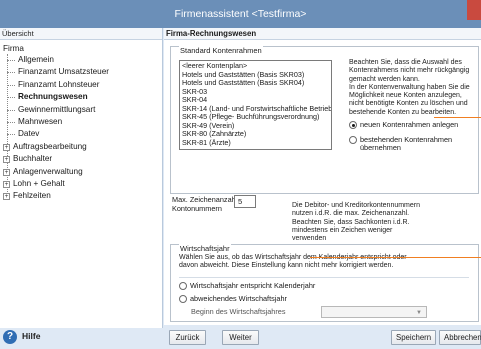 The height and width of the screenshot is (349, 481). Describe the element at coordinates (205, 248) in the screenshot. I see `wirtschaftsjahr-label: Wirtschaftsjahr` at that location.